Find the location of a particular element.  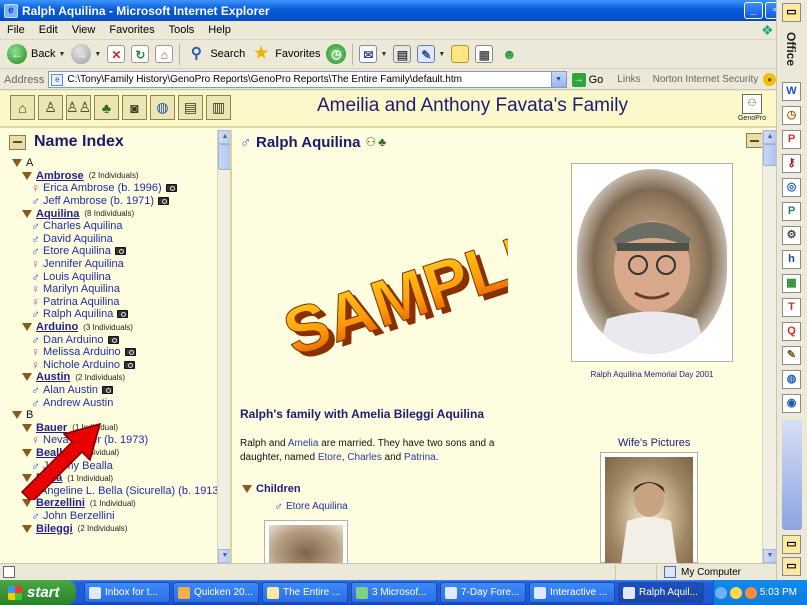

surname-link: Austin is located at coordinates (53, 377).